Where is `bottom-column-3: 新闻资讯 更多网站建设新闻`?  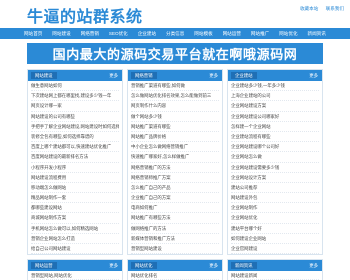 bottom-column-3: 新闻资讯 更多网站建设新闻 is located at coordinates (275, 269).